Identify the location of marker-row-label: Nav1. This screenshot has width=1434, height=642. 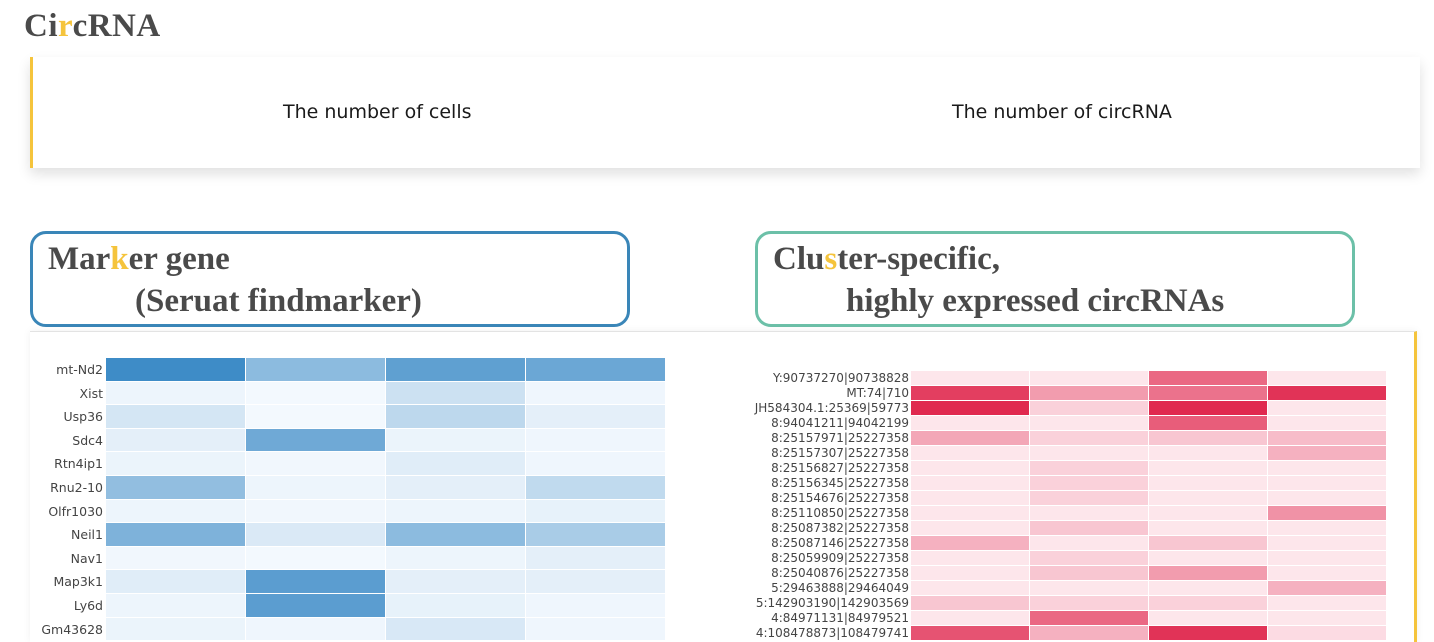
(86, 558).